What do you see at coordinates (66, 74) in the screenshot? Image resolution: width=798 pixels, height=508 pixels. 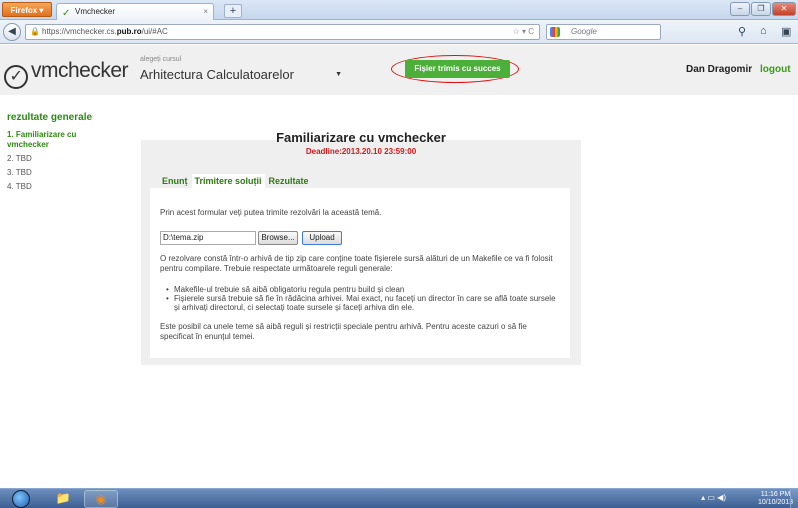 I see `vmchecker-logo: ✓ vmchecker` at bounding box center [66, 74].